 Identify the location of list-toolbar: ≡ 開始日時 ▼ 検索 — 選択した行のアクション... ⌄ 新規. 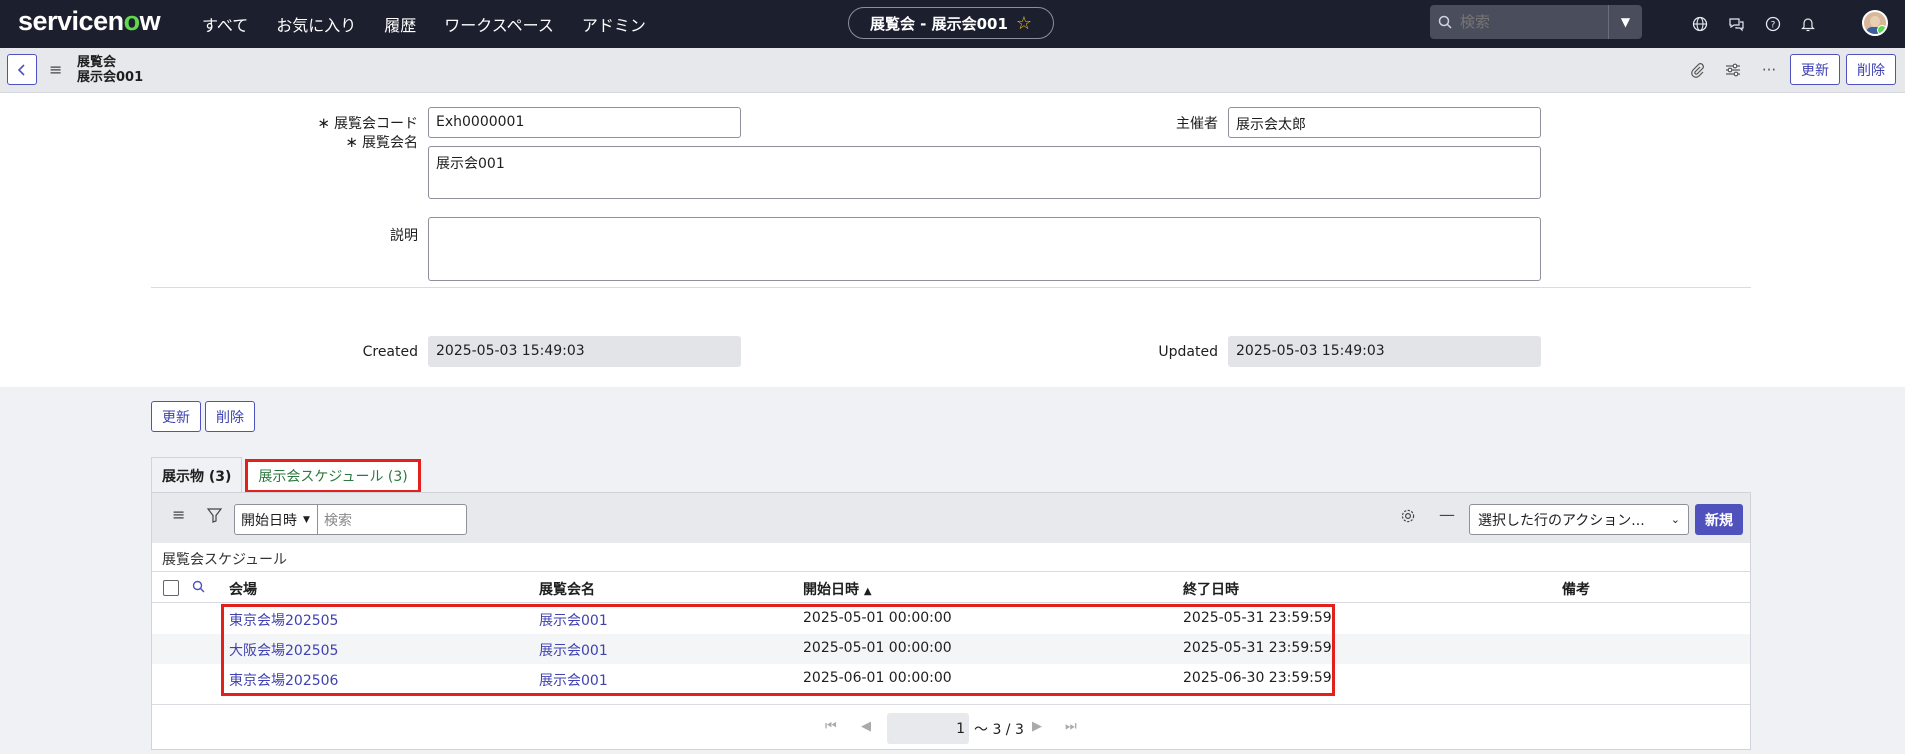
(951, 518).